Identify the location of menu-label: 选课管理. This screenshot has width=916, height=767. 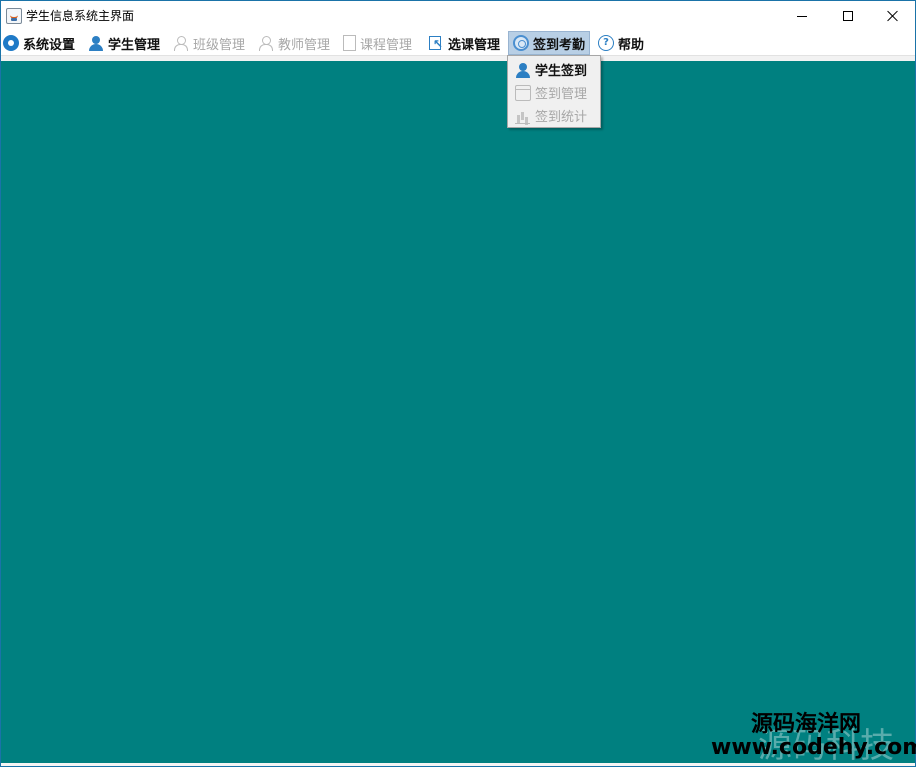
(474, 45).